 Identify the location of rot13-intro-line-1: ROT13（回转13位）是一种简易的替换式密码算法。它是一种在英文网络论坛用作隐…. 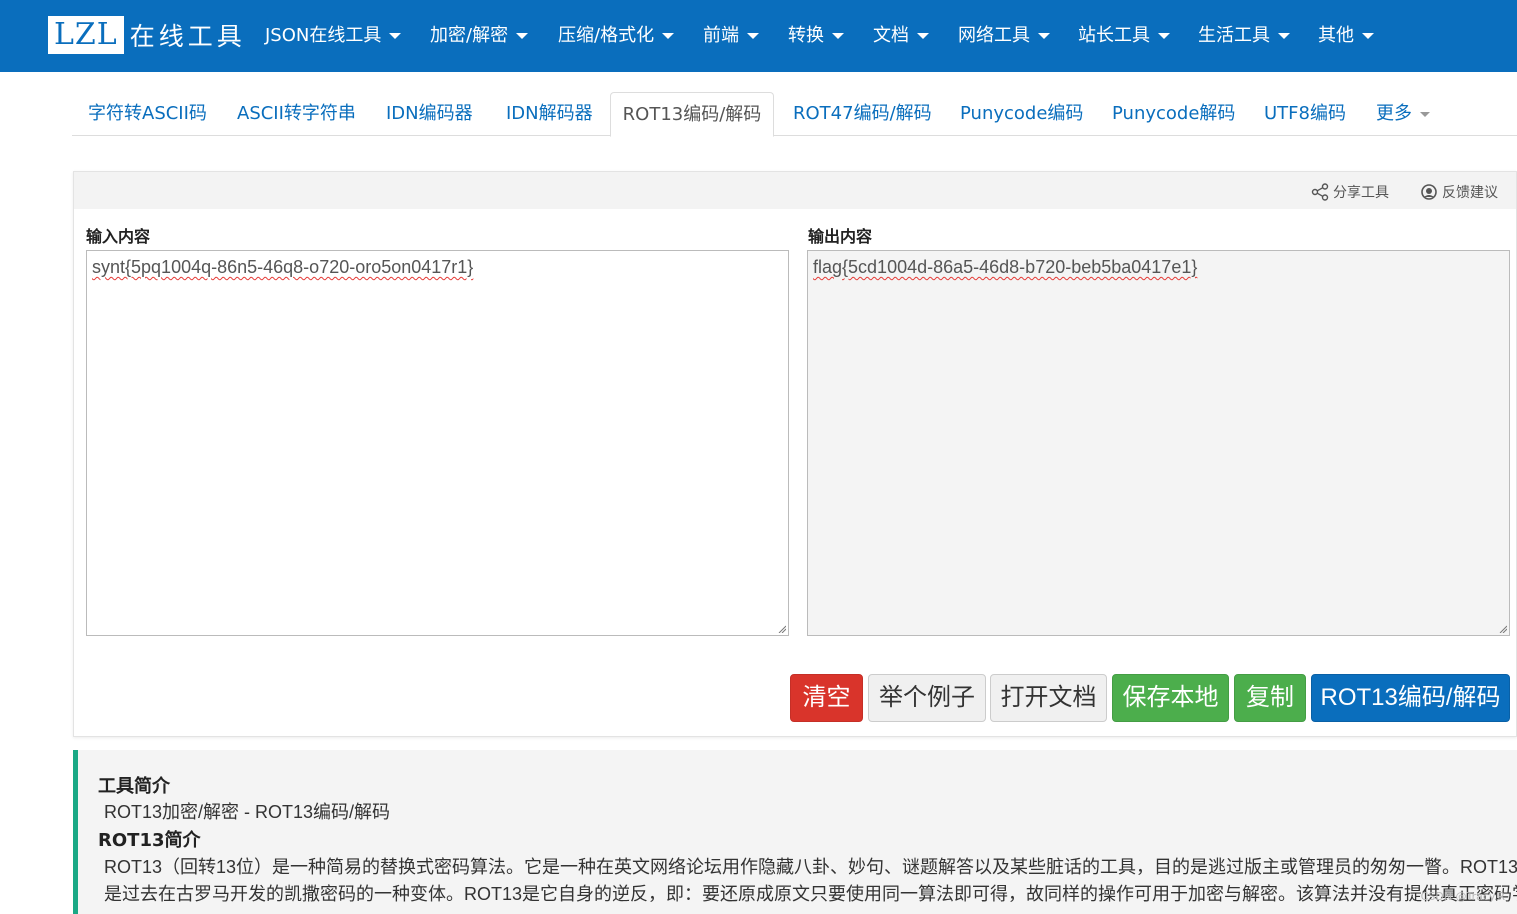
(810, 867).